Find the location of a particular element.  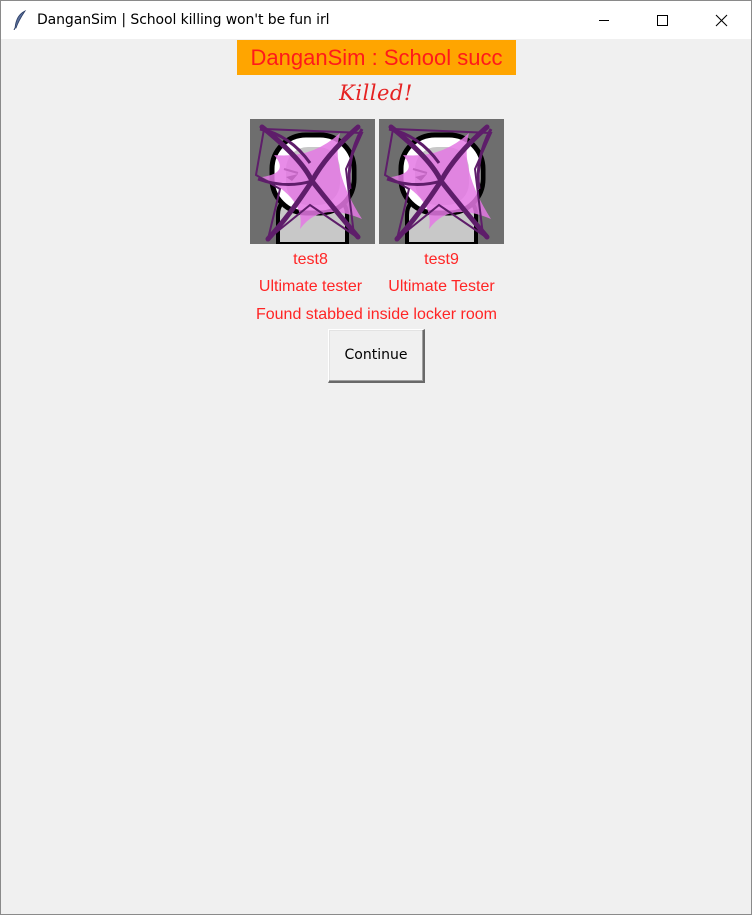

minimize-icon is located at coordinates (604, 20).